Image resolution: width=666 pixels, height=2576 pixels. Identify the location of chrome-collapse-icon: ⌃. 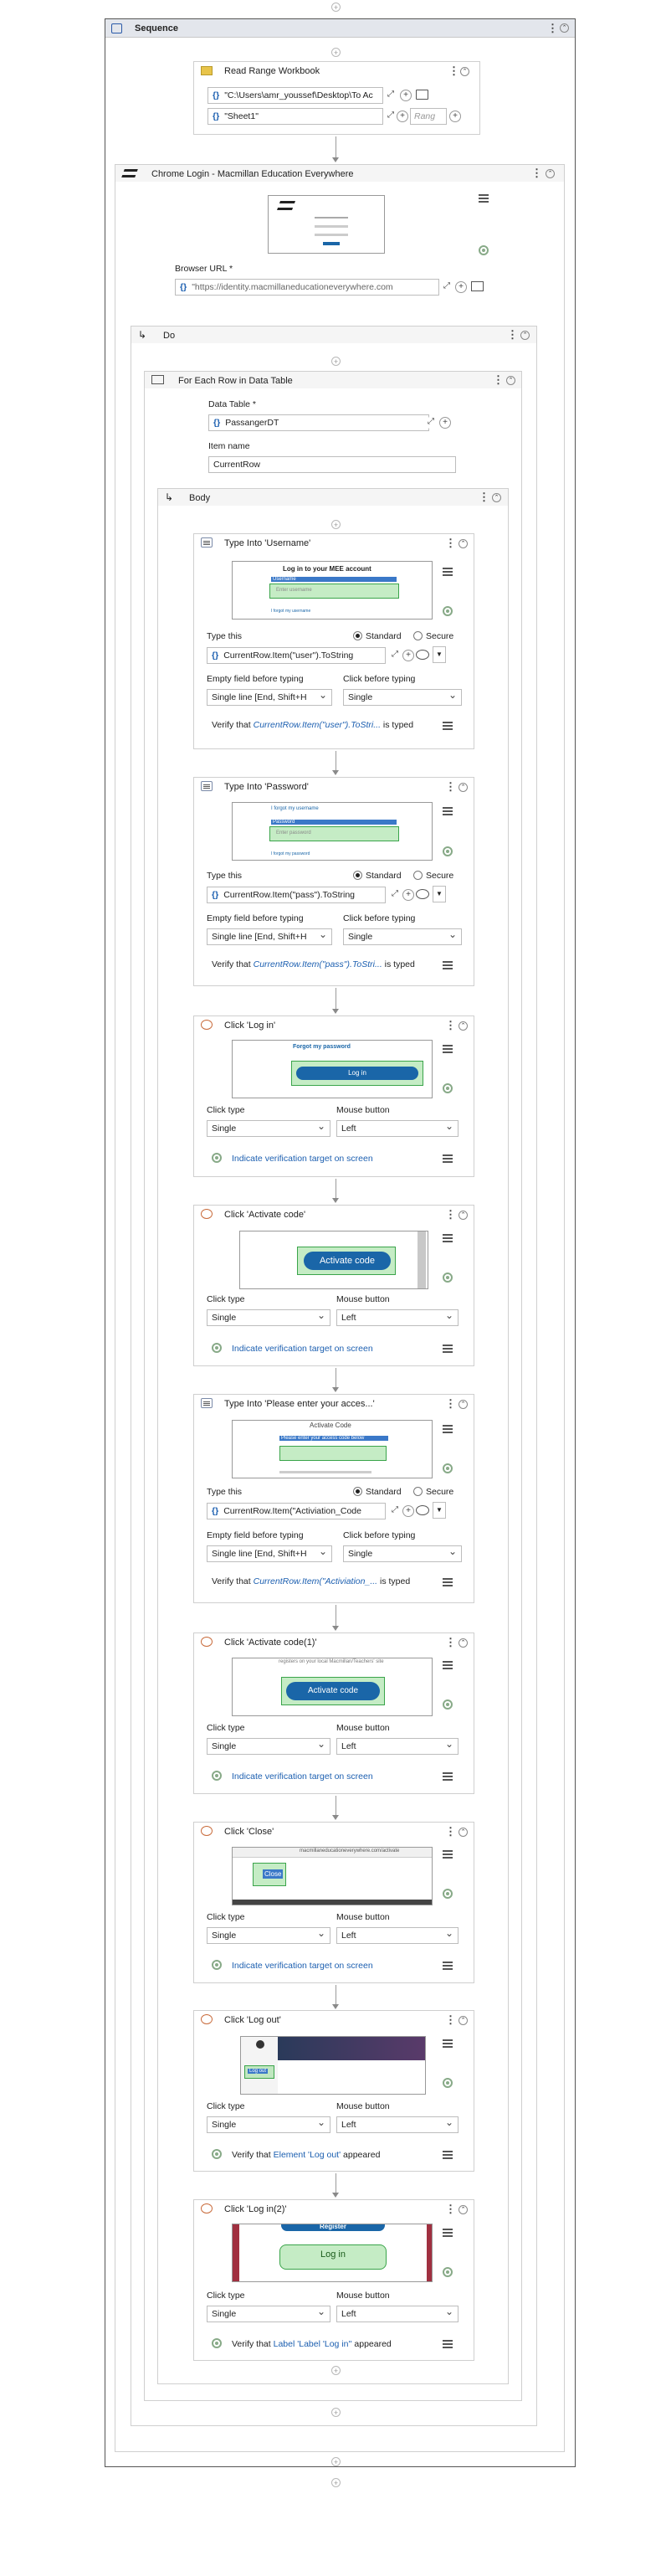
(550, 173).